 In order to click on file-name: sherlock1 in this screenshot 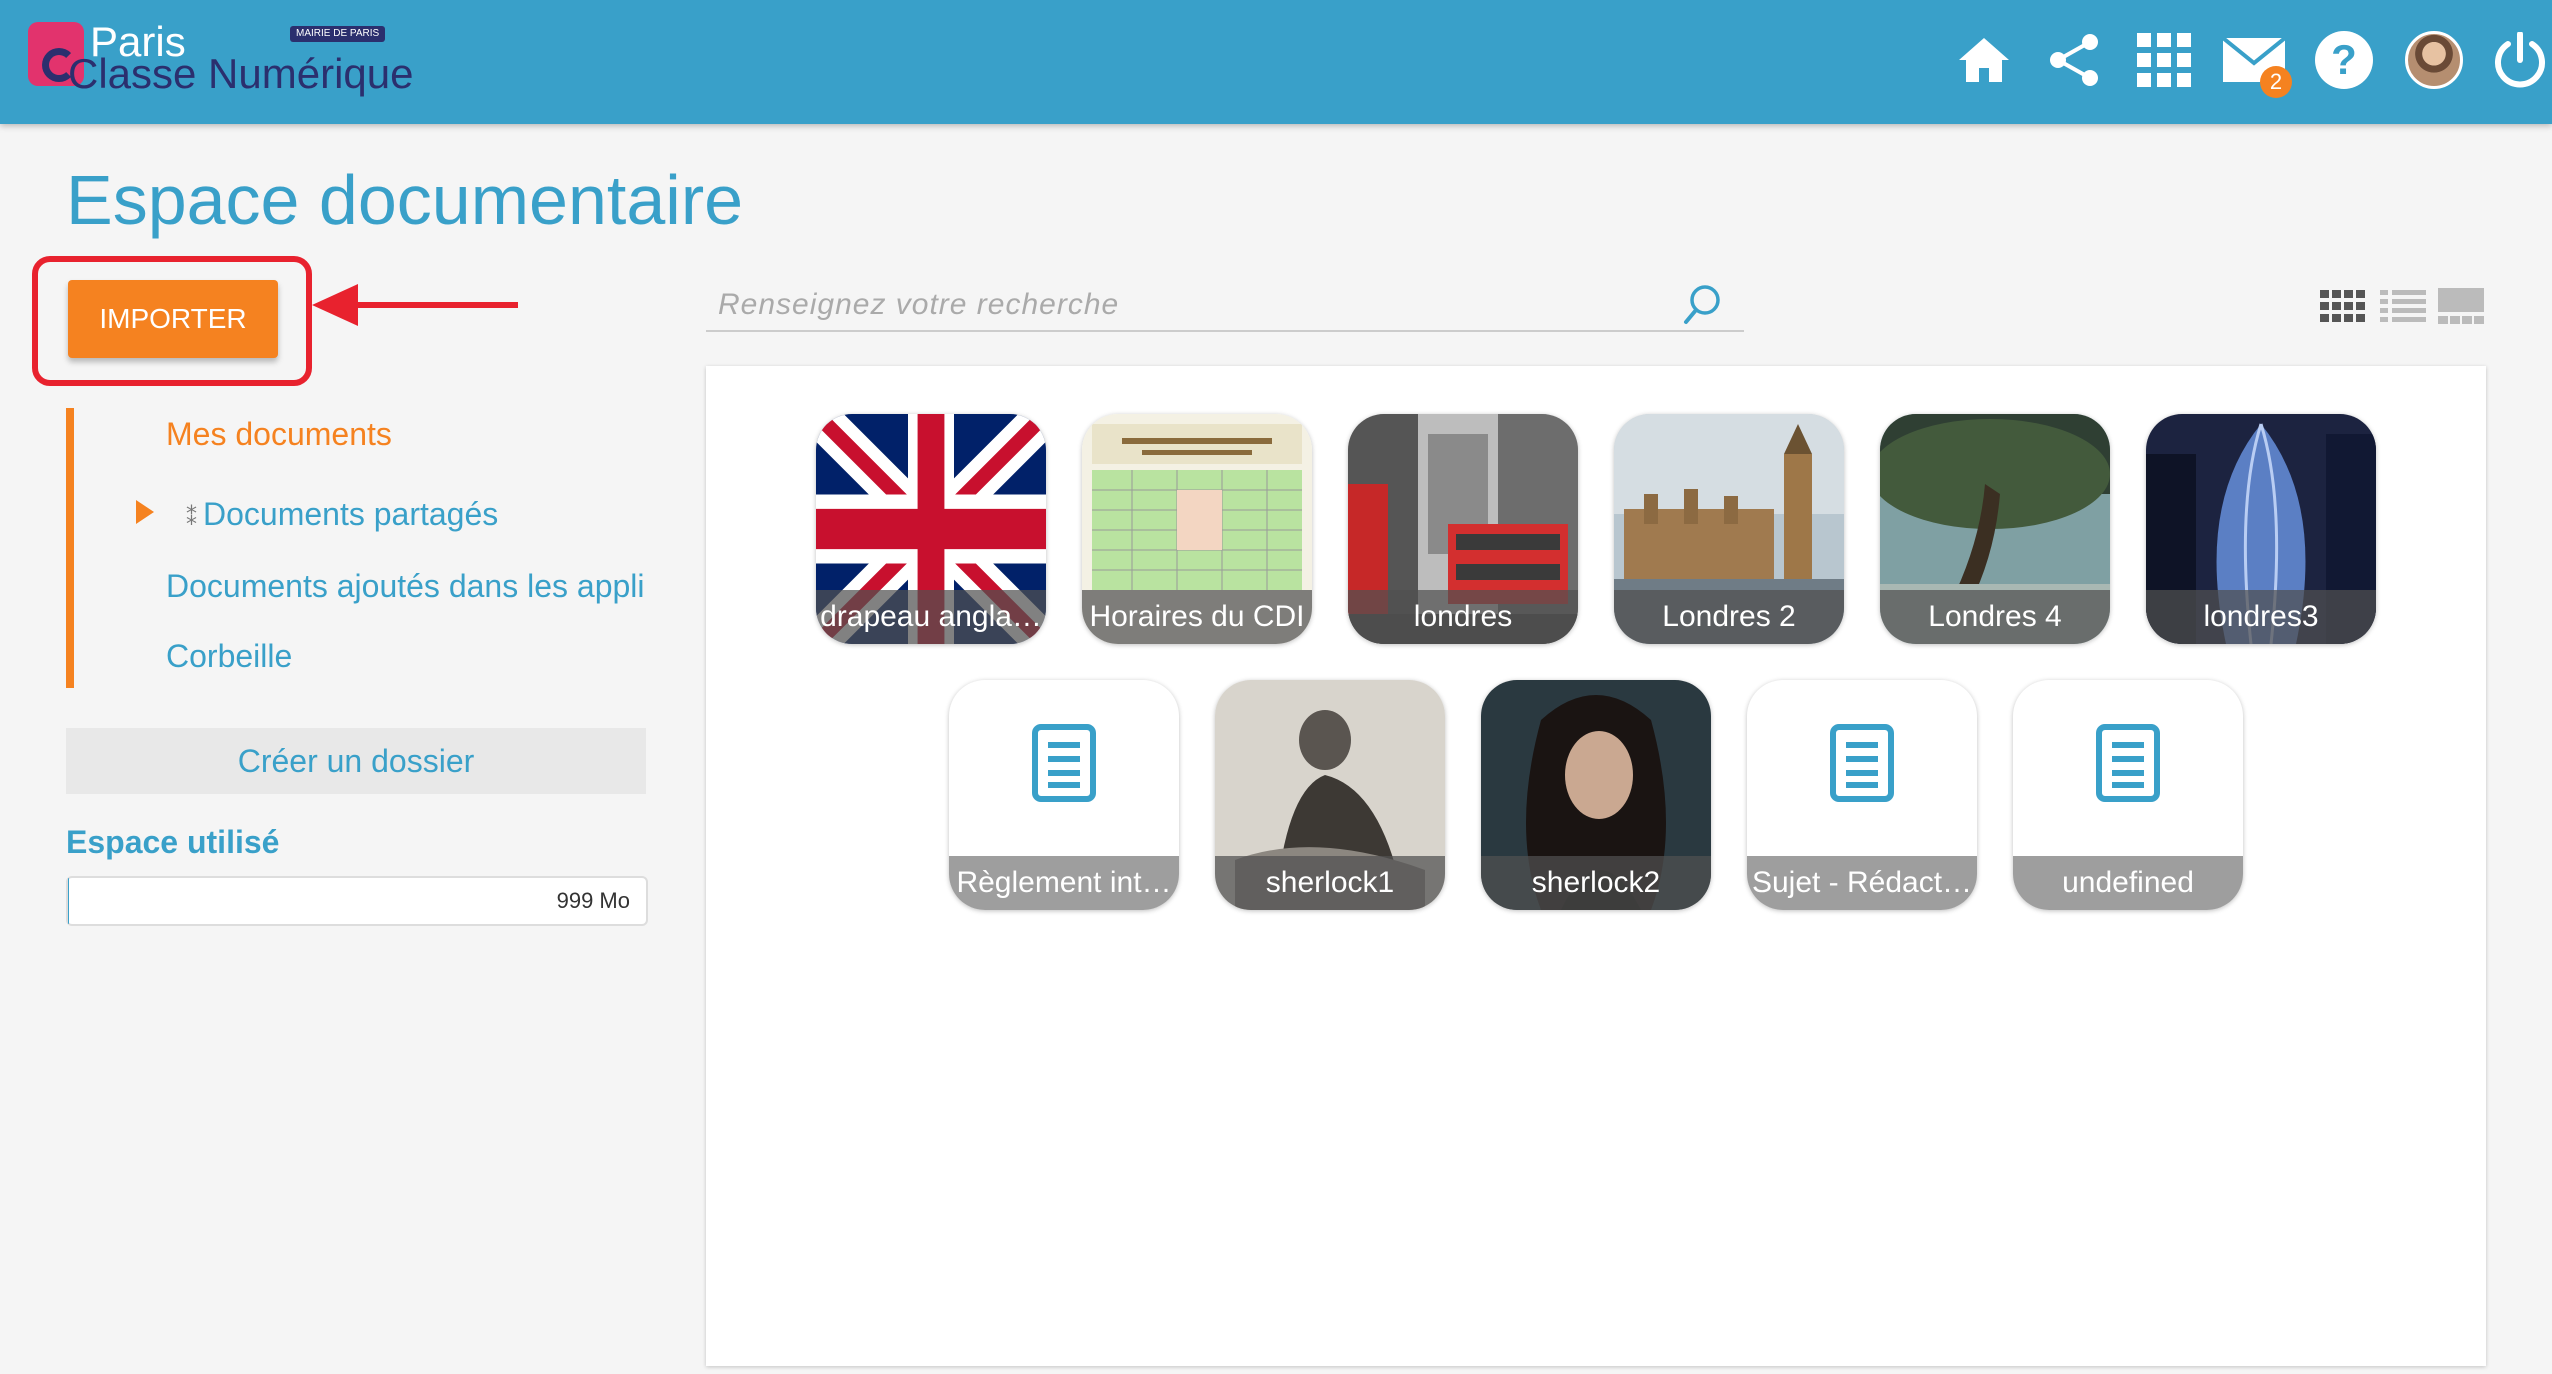, I will do `click(1330, 883)`.